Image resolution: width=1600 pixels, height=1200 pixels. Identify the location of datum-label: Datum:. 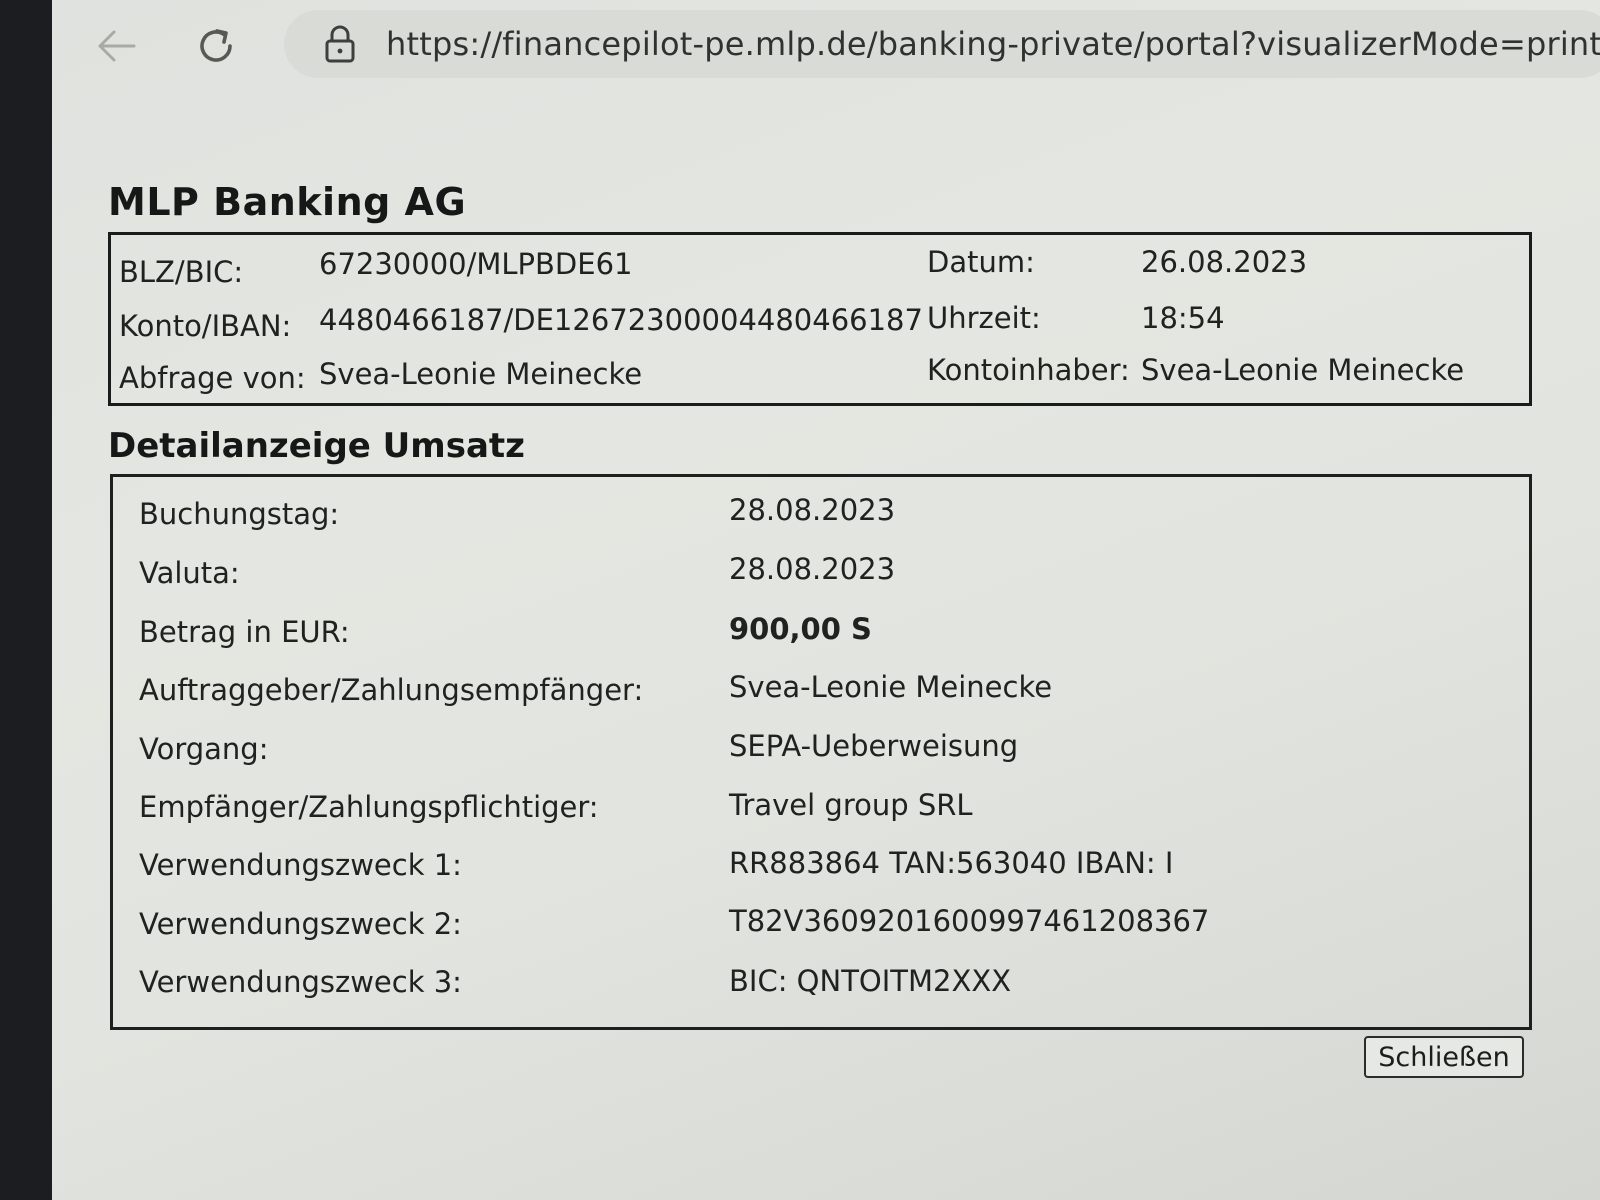
(981, 262).